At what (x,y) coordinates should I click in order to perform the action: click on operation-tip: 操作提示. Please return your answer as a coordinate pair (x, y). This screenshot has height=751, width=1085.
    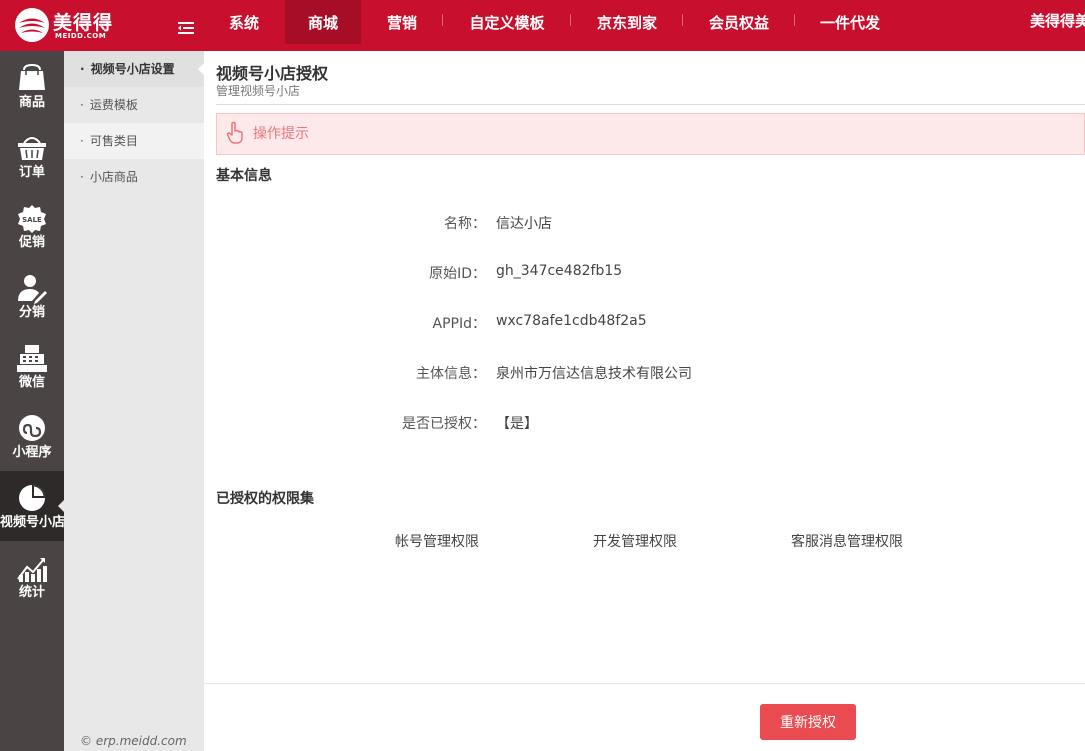
    Looking at the image, I should click on (650, 134).